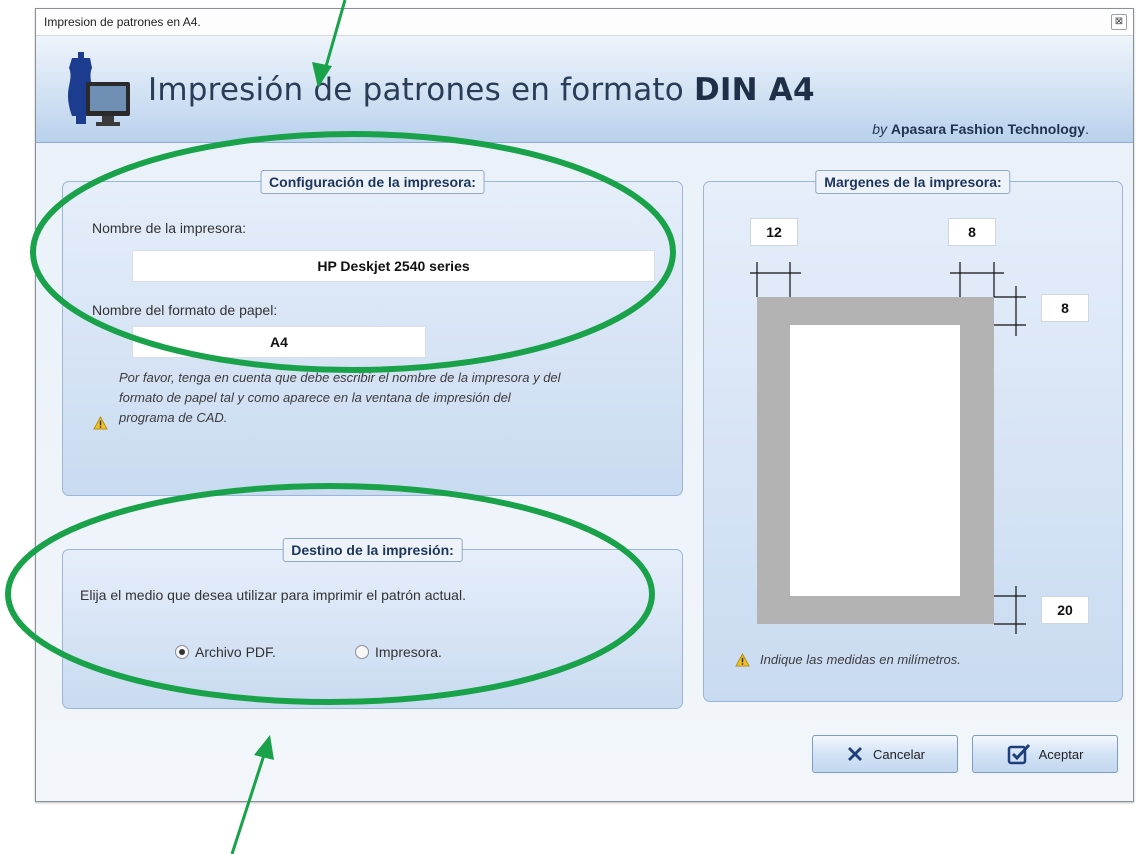 Image resolution: width=1137 pixels, height=854 pixels. I want to click on cancel-button: Cancelar, so click(885, 754).